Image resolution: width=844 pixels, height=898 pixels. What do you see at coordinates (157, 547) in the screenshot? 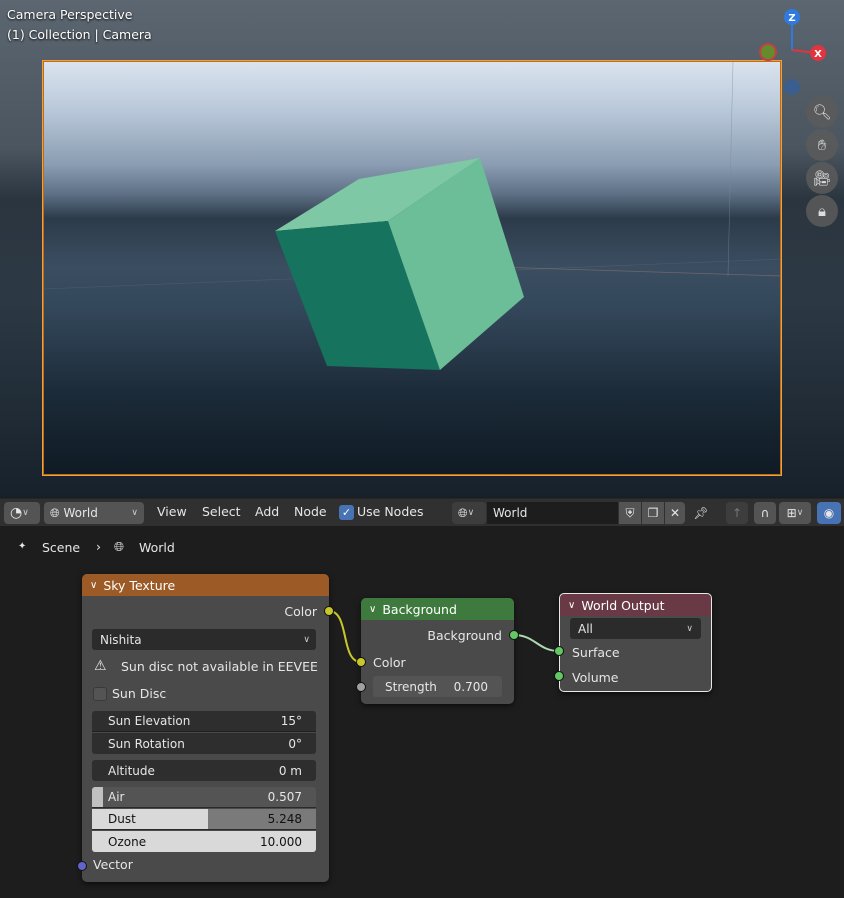
I see `breadcrumb-world: World` at bounding box center [157, 547].